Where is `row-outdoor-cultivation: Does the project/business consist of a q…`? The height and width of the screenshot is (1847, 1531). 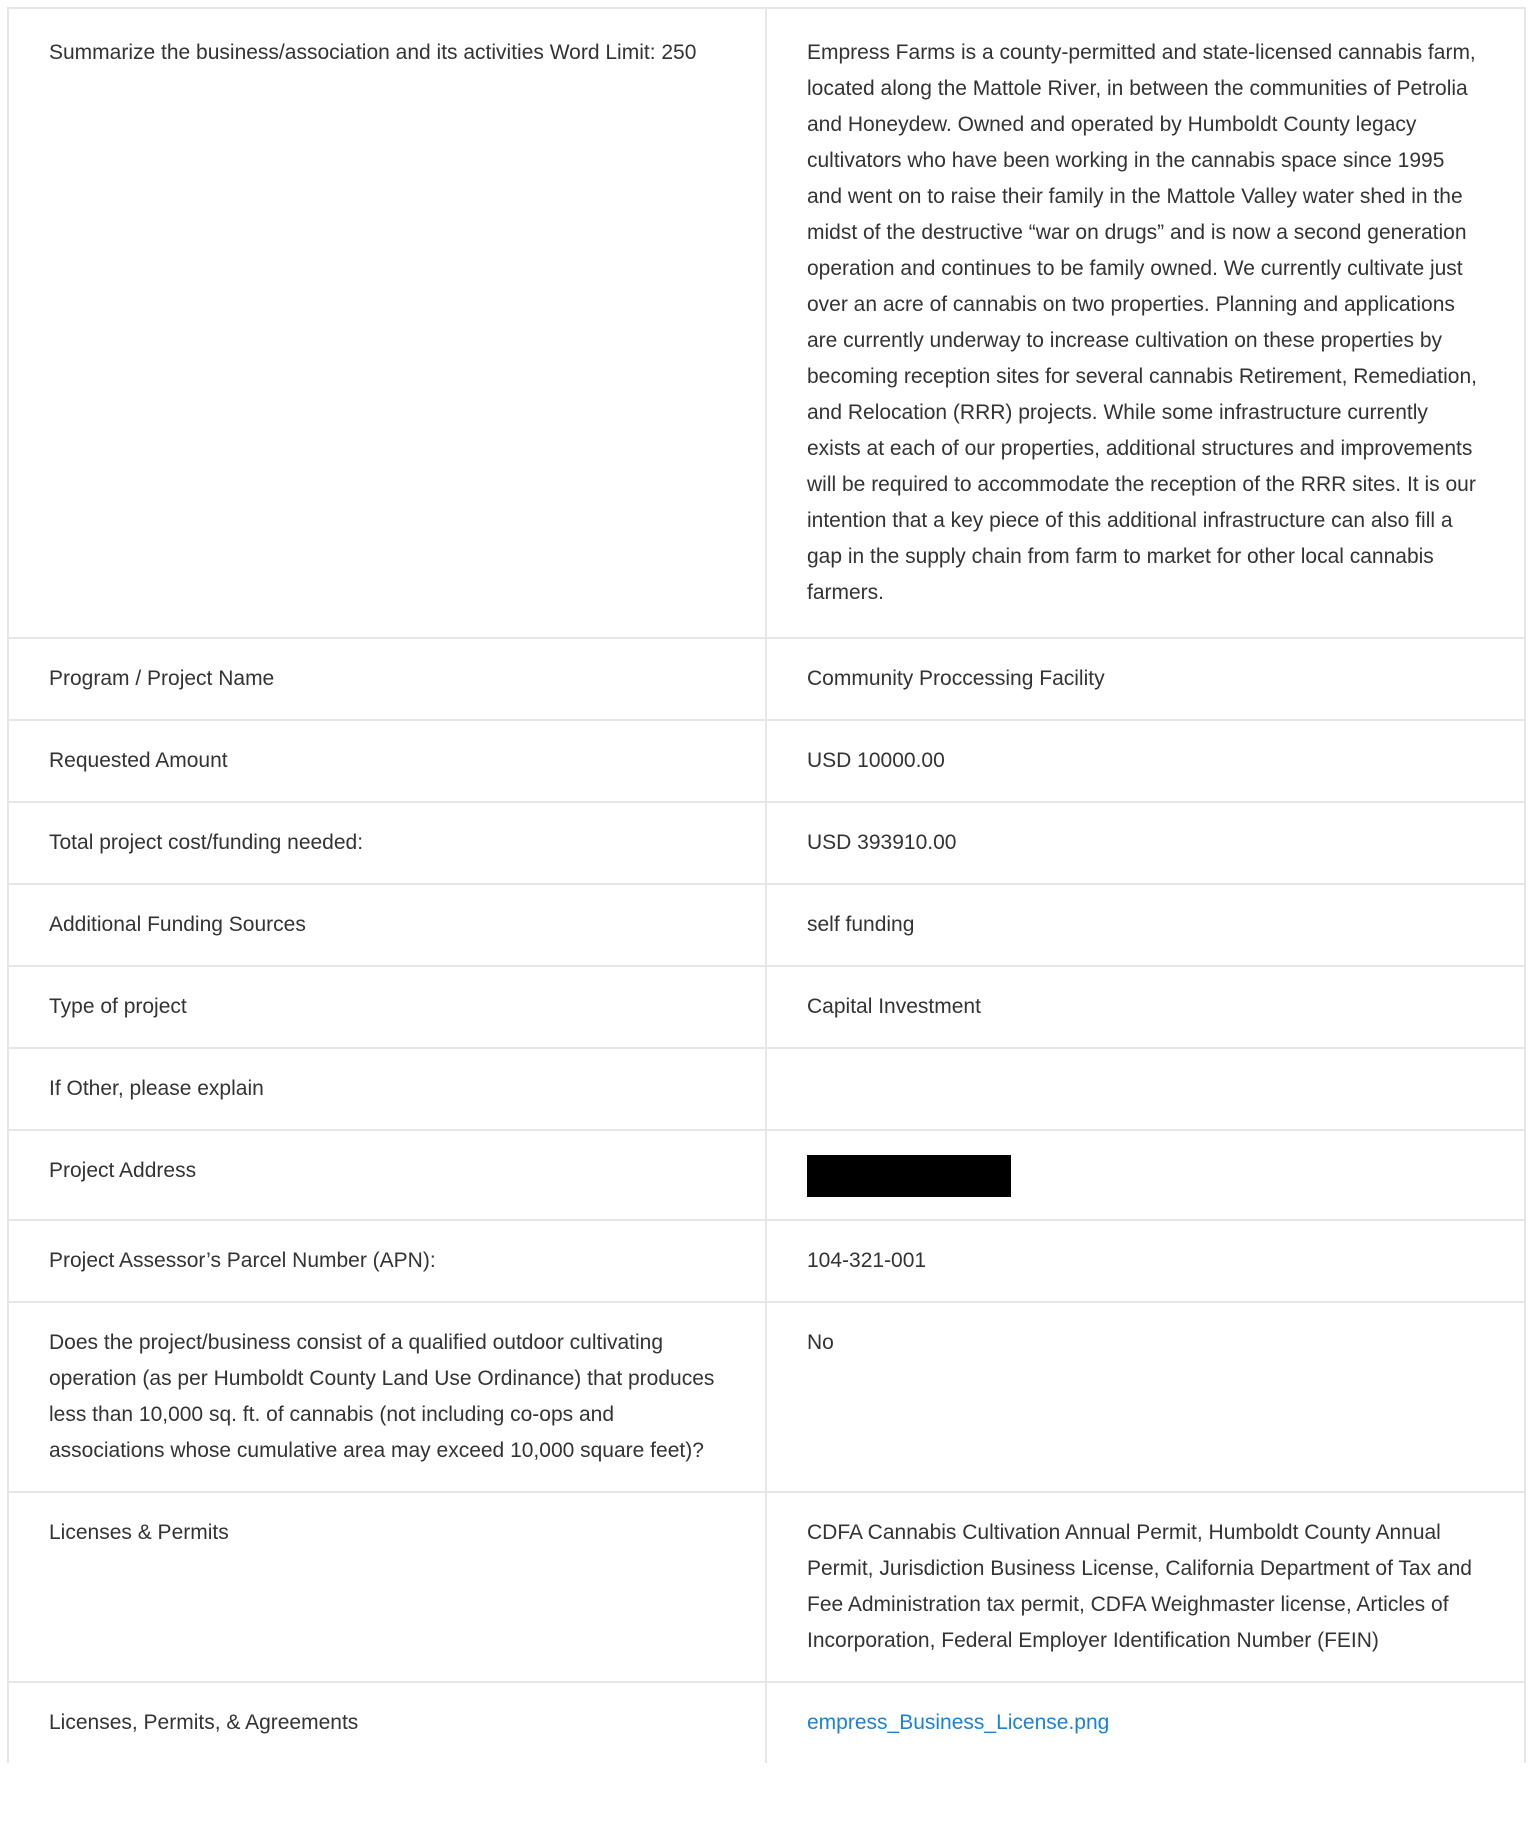
row-outdoor-cultivation: Does the project/business consist of a q… is located at coordinates (766, 1397).